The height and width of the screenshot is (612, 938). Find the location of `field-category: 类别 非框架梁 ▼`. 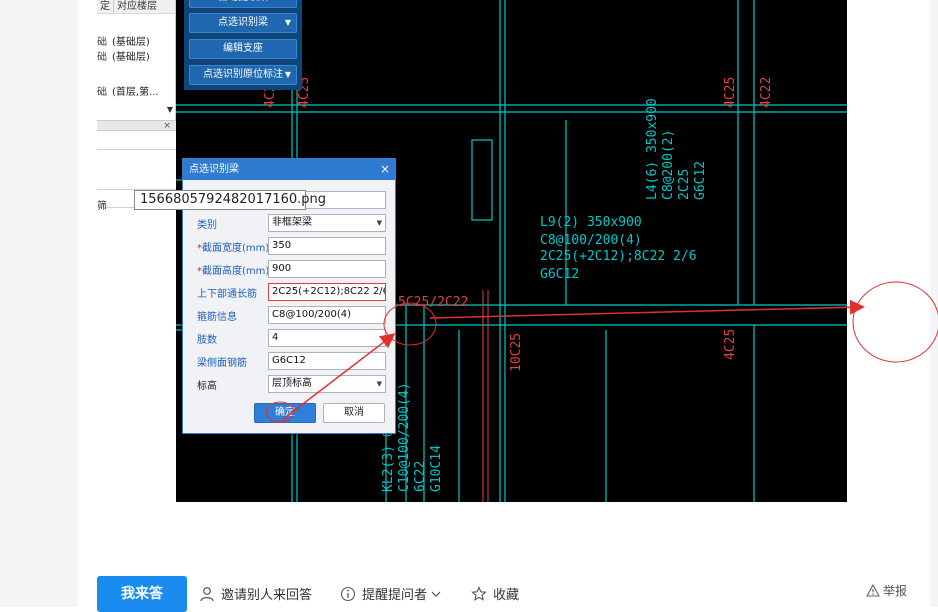

field-category: 类别 非框架梁 ▼ is located at coordinates (290, 223).